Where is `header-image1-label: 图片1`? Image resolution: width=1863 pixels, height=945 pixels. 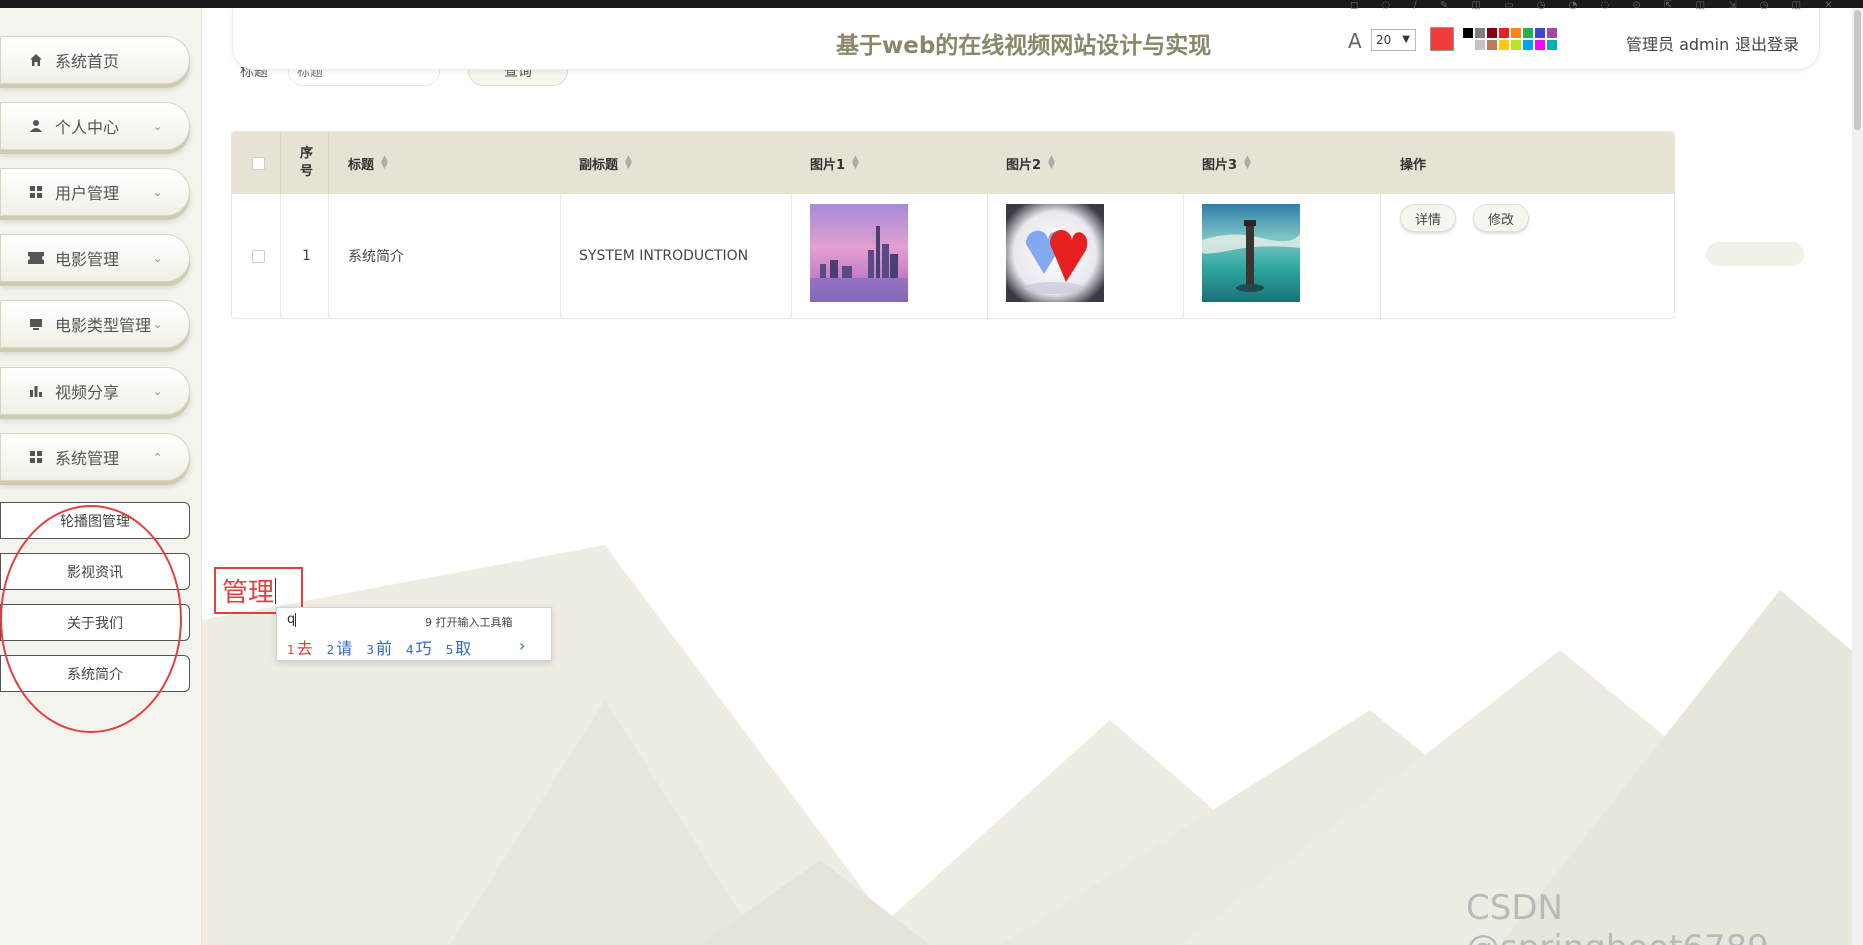 header-image1-label: 图片1 is located at coordinates (828, 165).